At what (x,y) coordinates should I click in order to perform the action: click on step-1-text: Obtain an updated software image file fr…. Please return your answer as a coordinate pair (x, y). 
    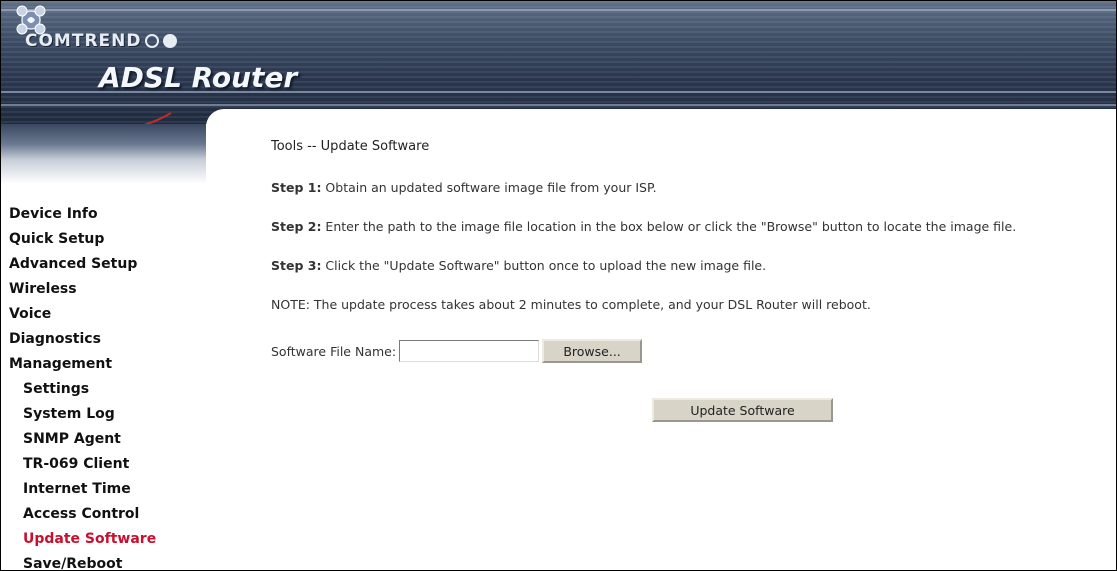
    Looking at the image, I should click on (489, 187).